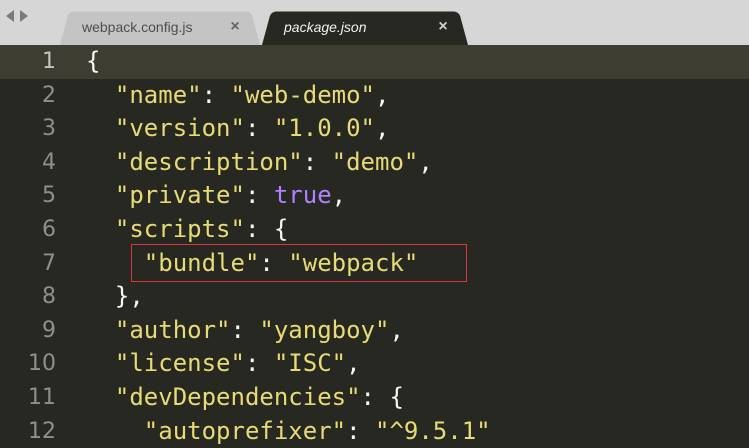  I want to click on line-number: 11, so click(42, 397).